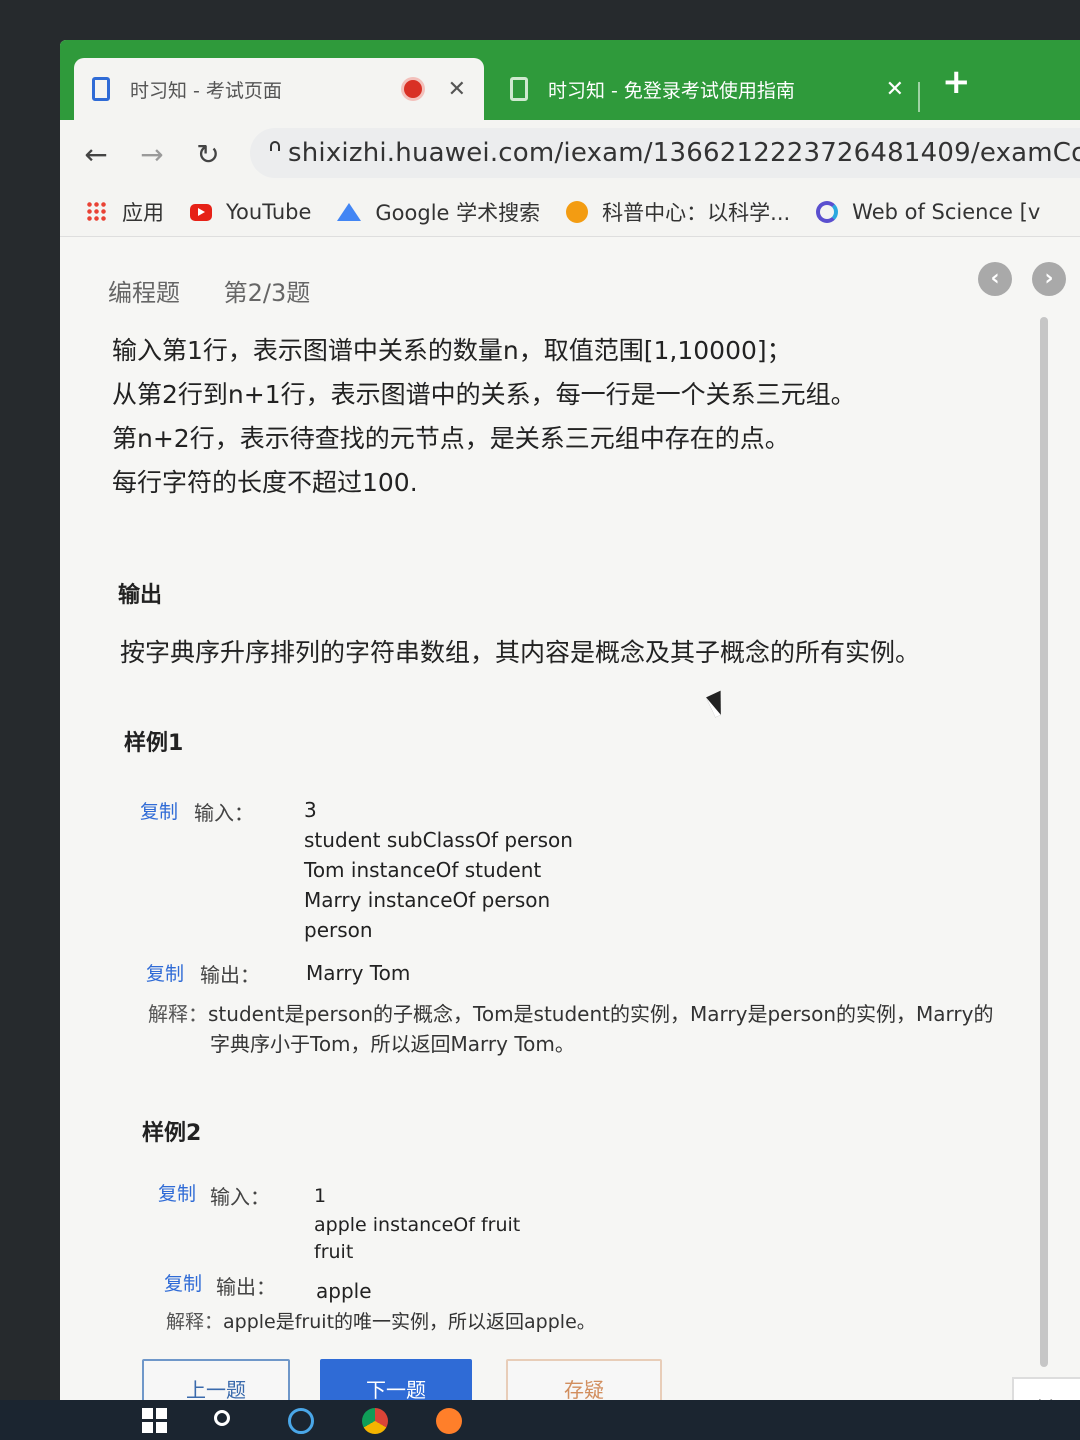 This screenshot has width=1080, height=1440. Describe the element at coordinates (540, 1420) in the screenshot. I see `taskbar` at that location.